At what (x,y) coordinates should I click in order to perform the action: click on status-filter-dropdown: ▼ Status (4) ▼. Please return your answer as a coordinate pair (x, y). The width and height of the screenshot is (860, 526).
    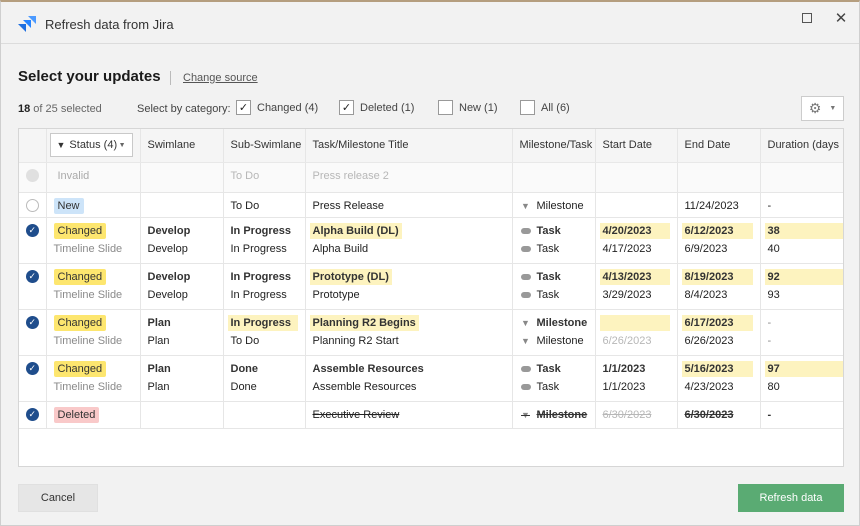
    Looking at the image, I should click on (91, 145).